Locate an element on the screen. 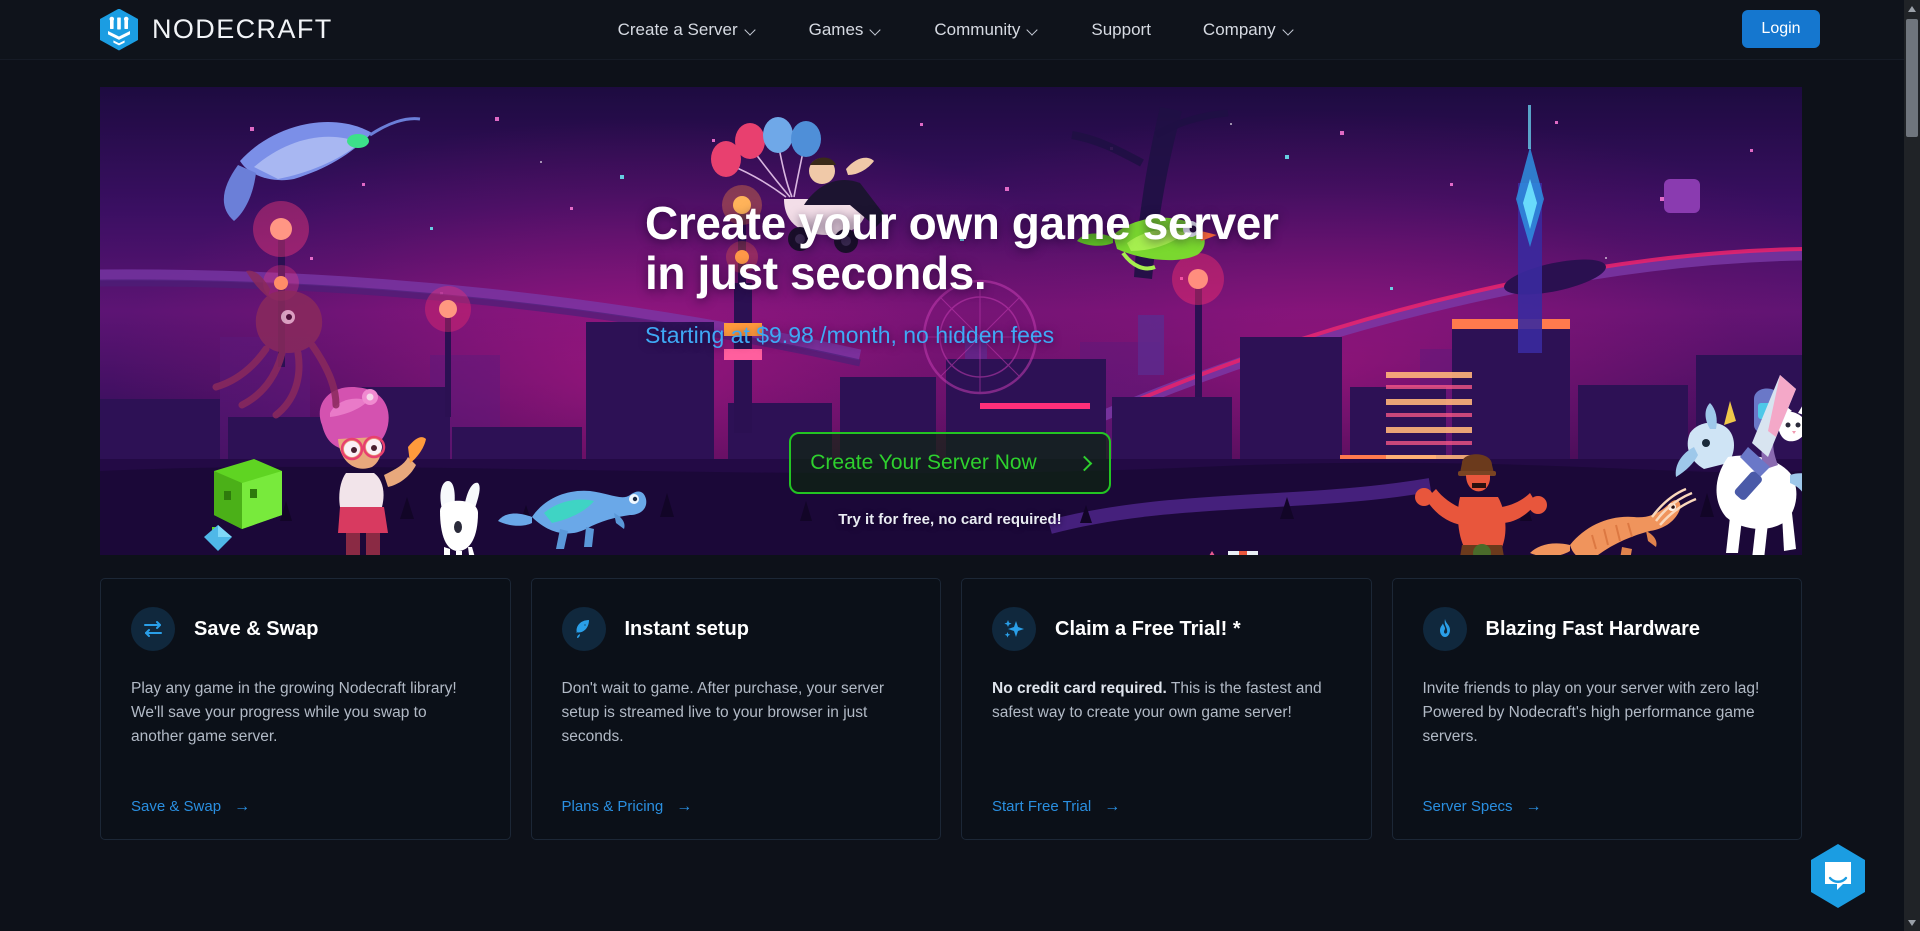 This screenshot has height=931, width=1920. chevron-right-icon is located at coordinates (1084, 463).